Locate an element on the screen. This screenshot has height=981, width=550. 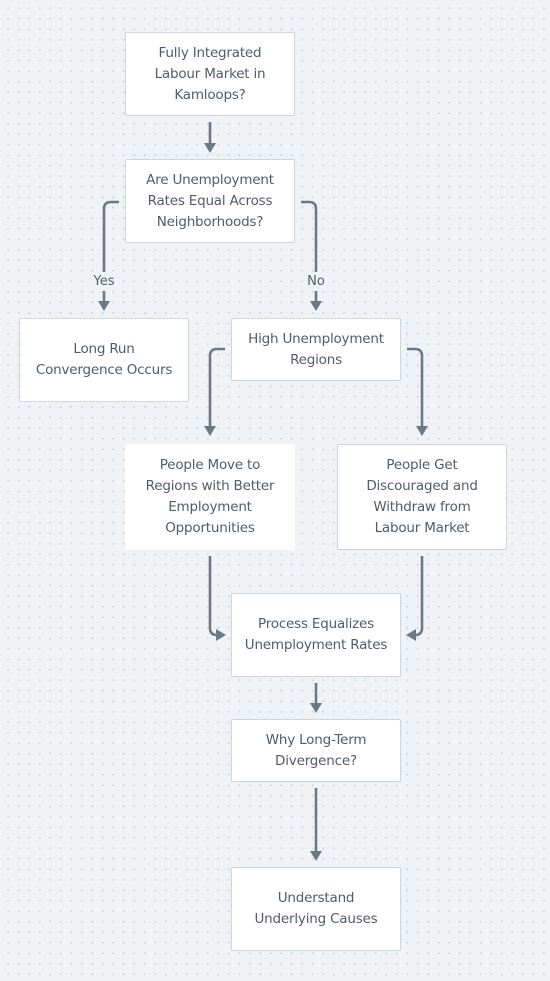
arrowhead-n1-n2 is located at coordinates (210, 148).